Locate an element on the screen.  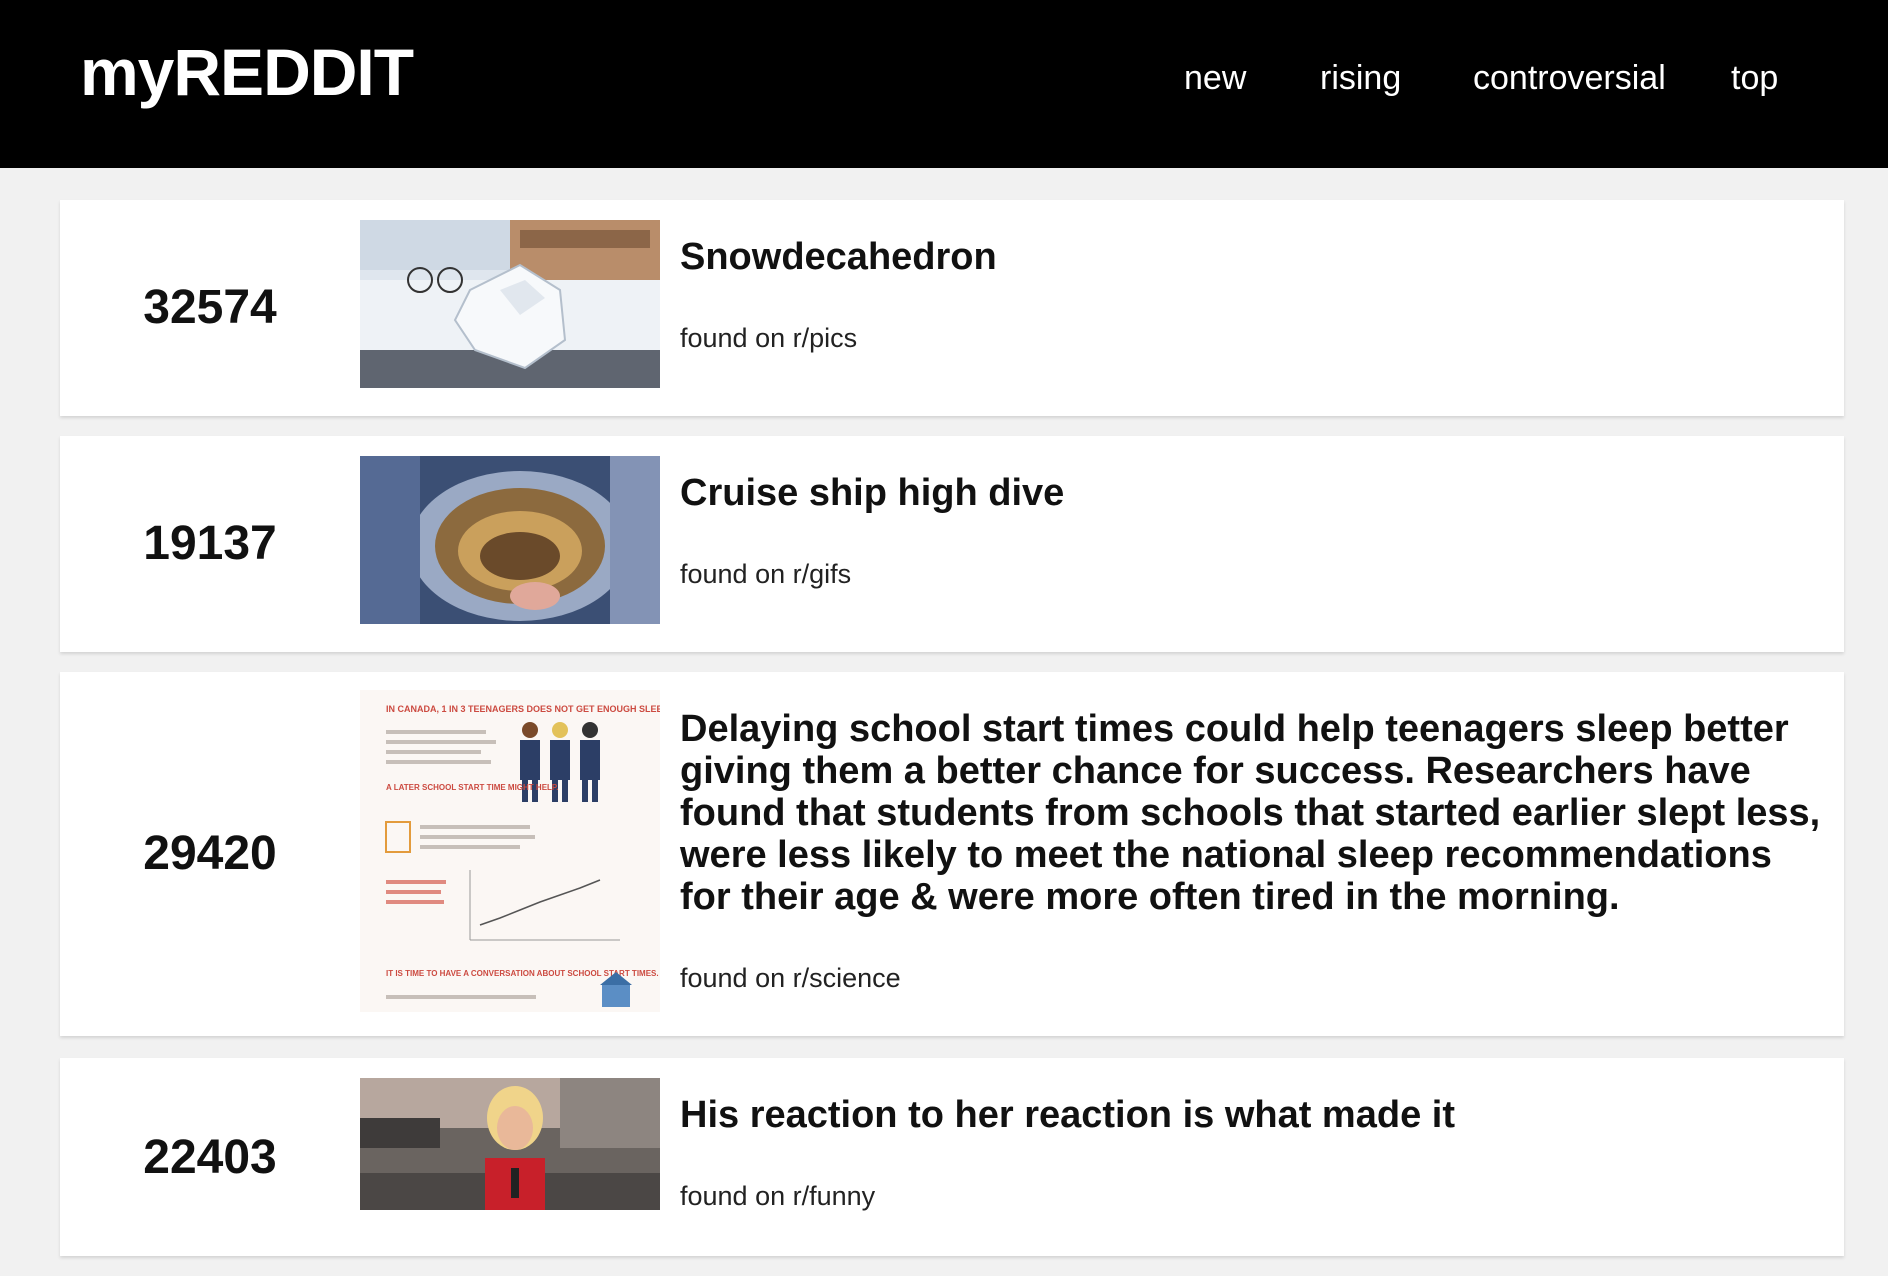
post-score: 32574 is located at coordinates (210, 307).